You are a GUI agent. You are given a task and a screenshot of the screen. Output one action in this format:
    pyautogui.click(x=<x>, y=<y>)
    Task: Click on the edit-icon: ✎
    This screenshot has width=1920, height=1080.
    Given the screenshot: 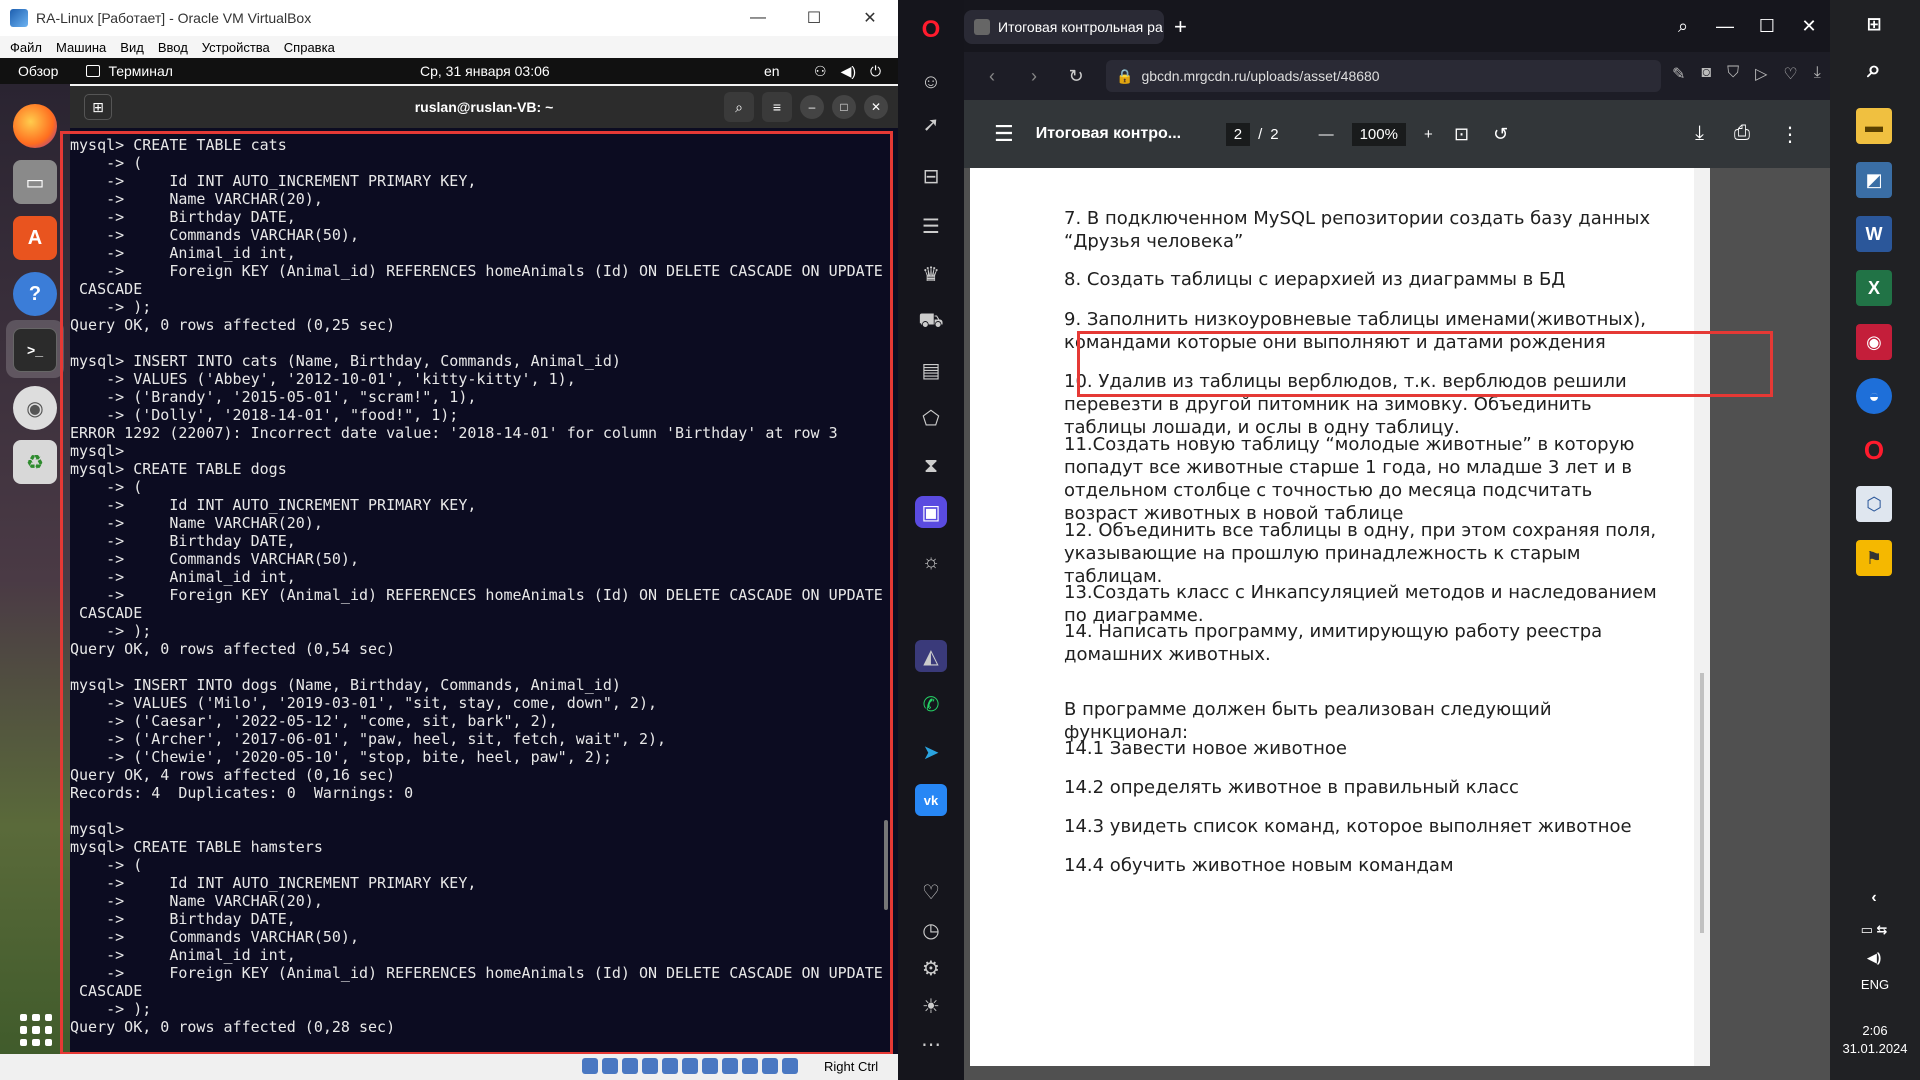 What is the action you would take?
    pyautogui.click(x=1678, y=74)
    